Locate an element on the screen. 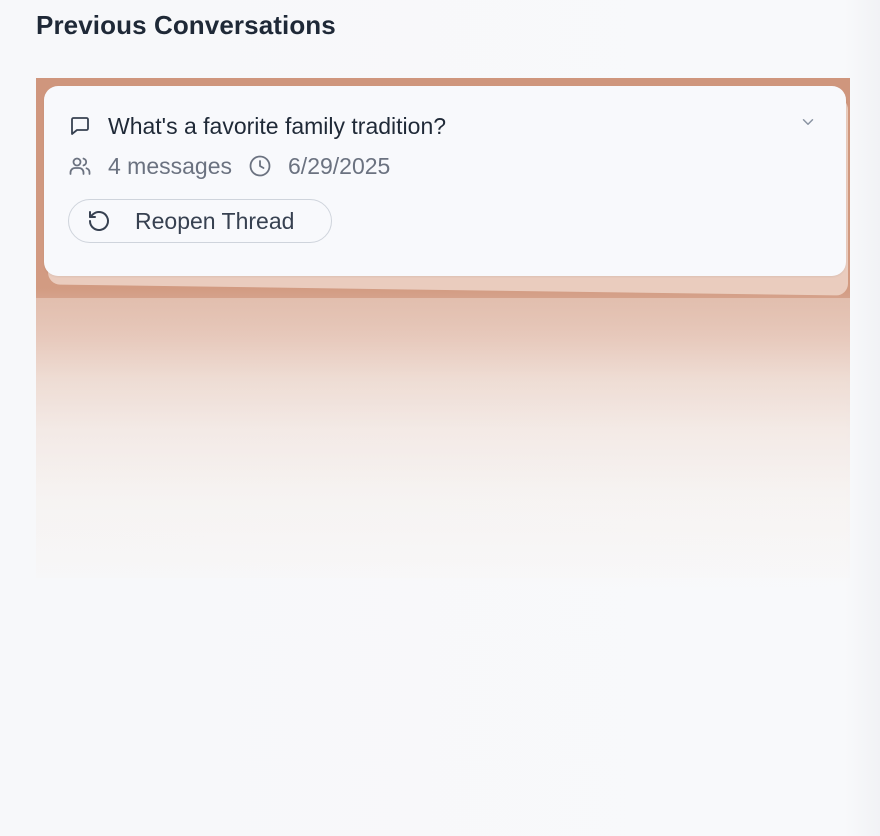 This screenshot has width=880, height=836. thread-title-row: What's a favorite family tradition? is located at coordinates (257, 126).